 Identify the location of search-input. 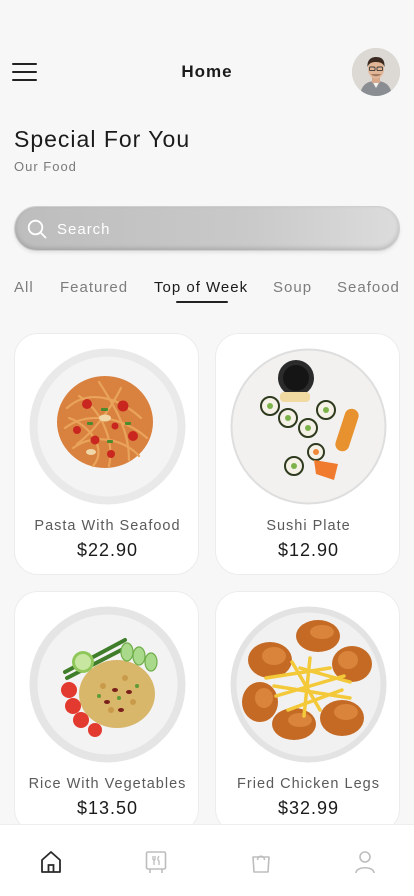
(217, 229).